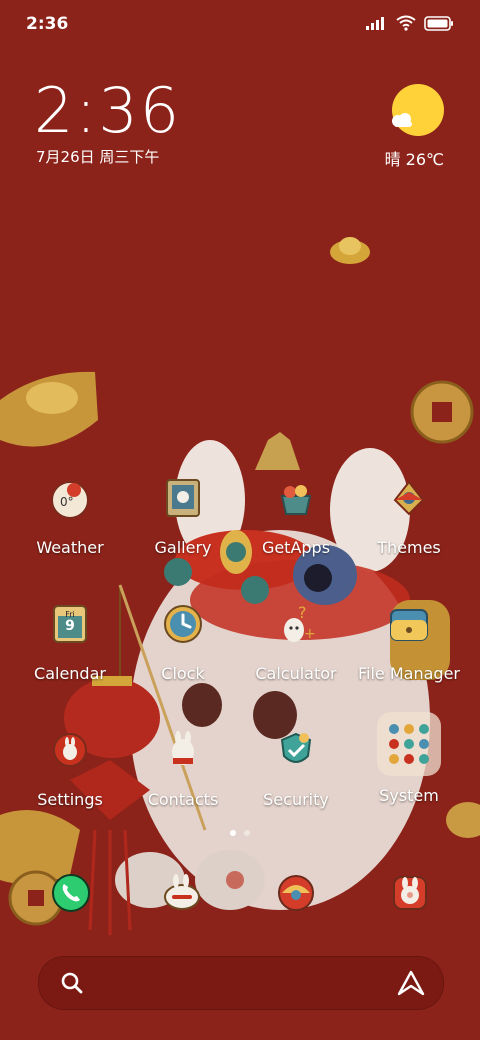  Describe the element at coordinates (70, 642) in the screenshot. I see `app-calendar: Fri 9 Calendar` at that location.